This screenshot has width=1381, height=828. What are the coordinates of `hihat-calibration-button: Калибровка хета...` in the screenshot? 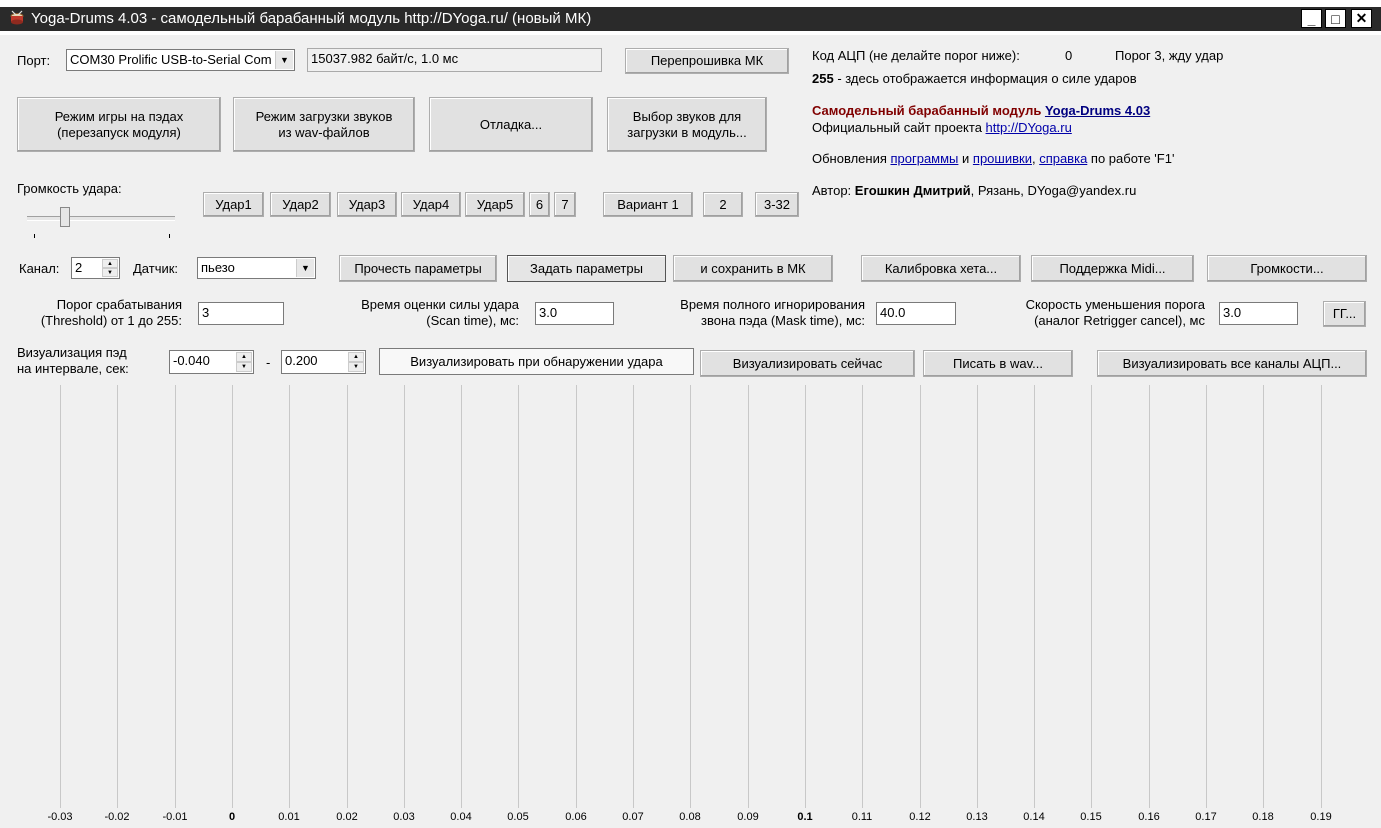 It's located at (941, 268).